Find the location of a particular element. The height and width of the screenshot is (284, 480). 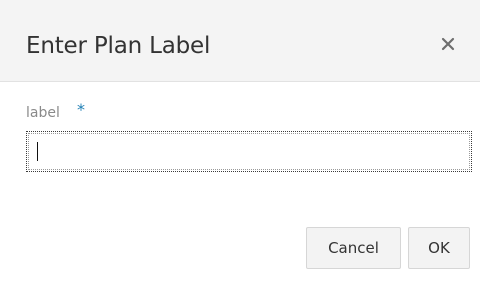

close-icon is located at coordinates (448, 44).